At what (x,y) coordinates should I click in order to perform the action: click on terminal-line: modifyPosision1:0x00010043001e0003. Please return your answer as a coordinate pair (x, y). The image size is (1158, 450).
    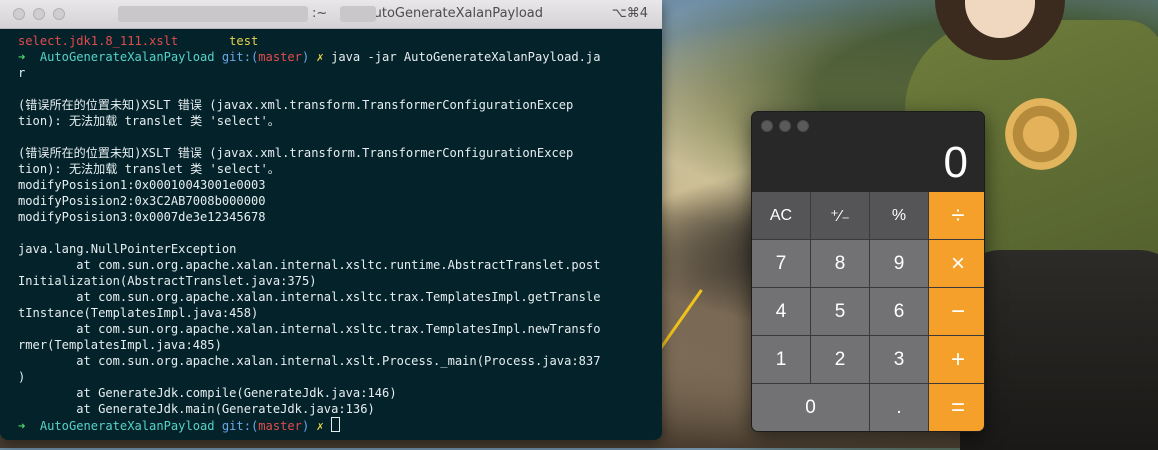
    Looking at the image, I should click on (340, 185).